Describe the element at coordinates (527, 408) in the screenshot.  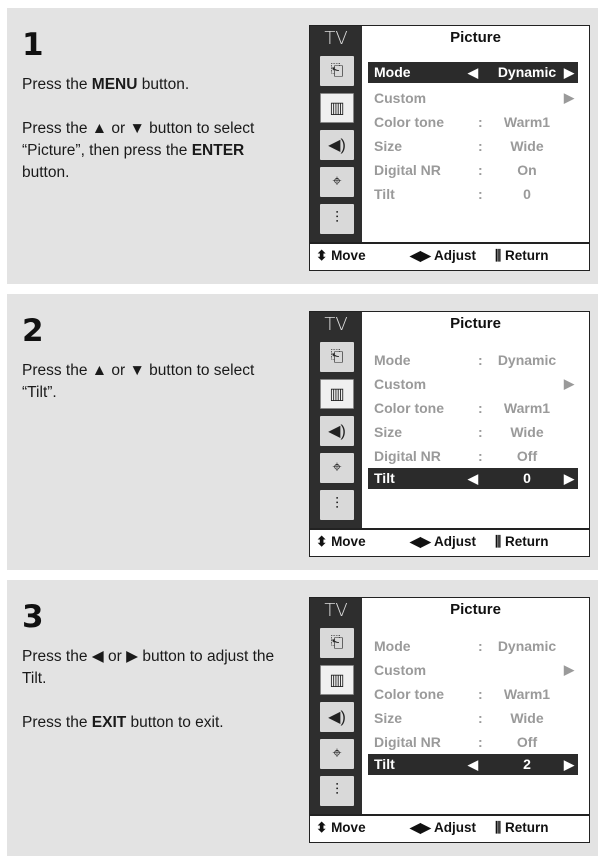
I see `menu-row-value: Warm1` at that location.